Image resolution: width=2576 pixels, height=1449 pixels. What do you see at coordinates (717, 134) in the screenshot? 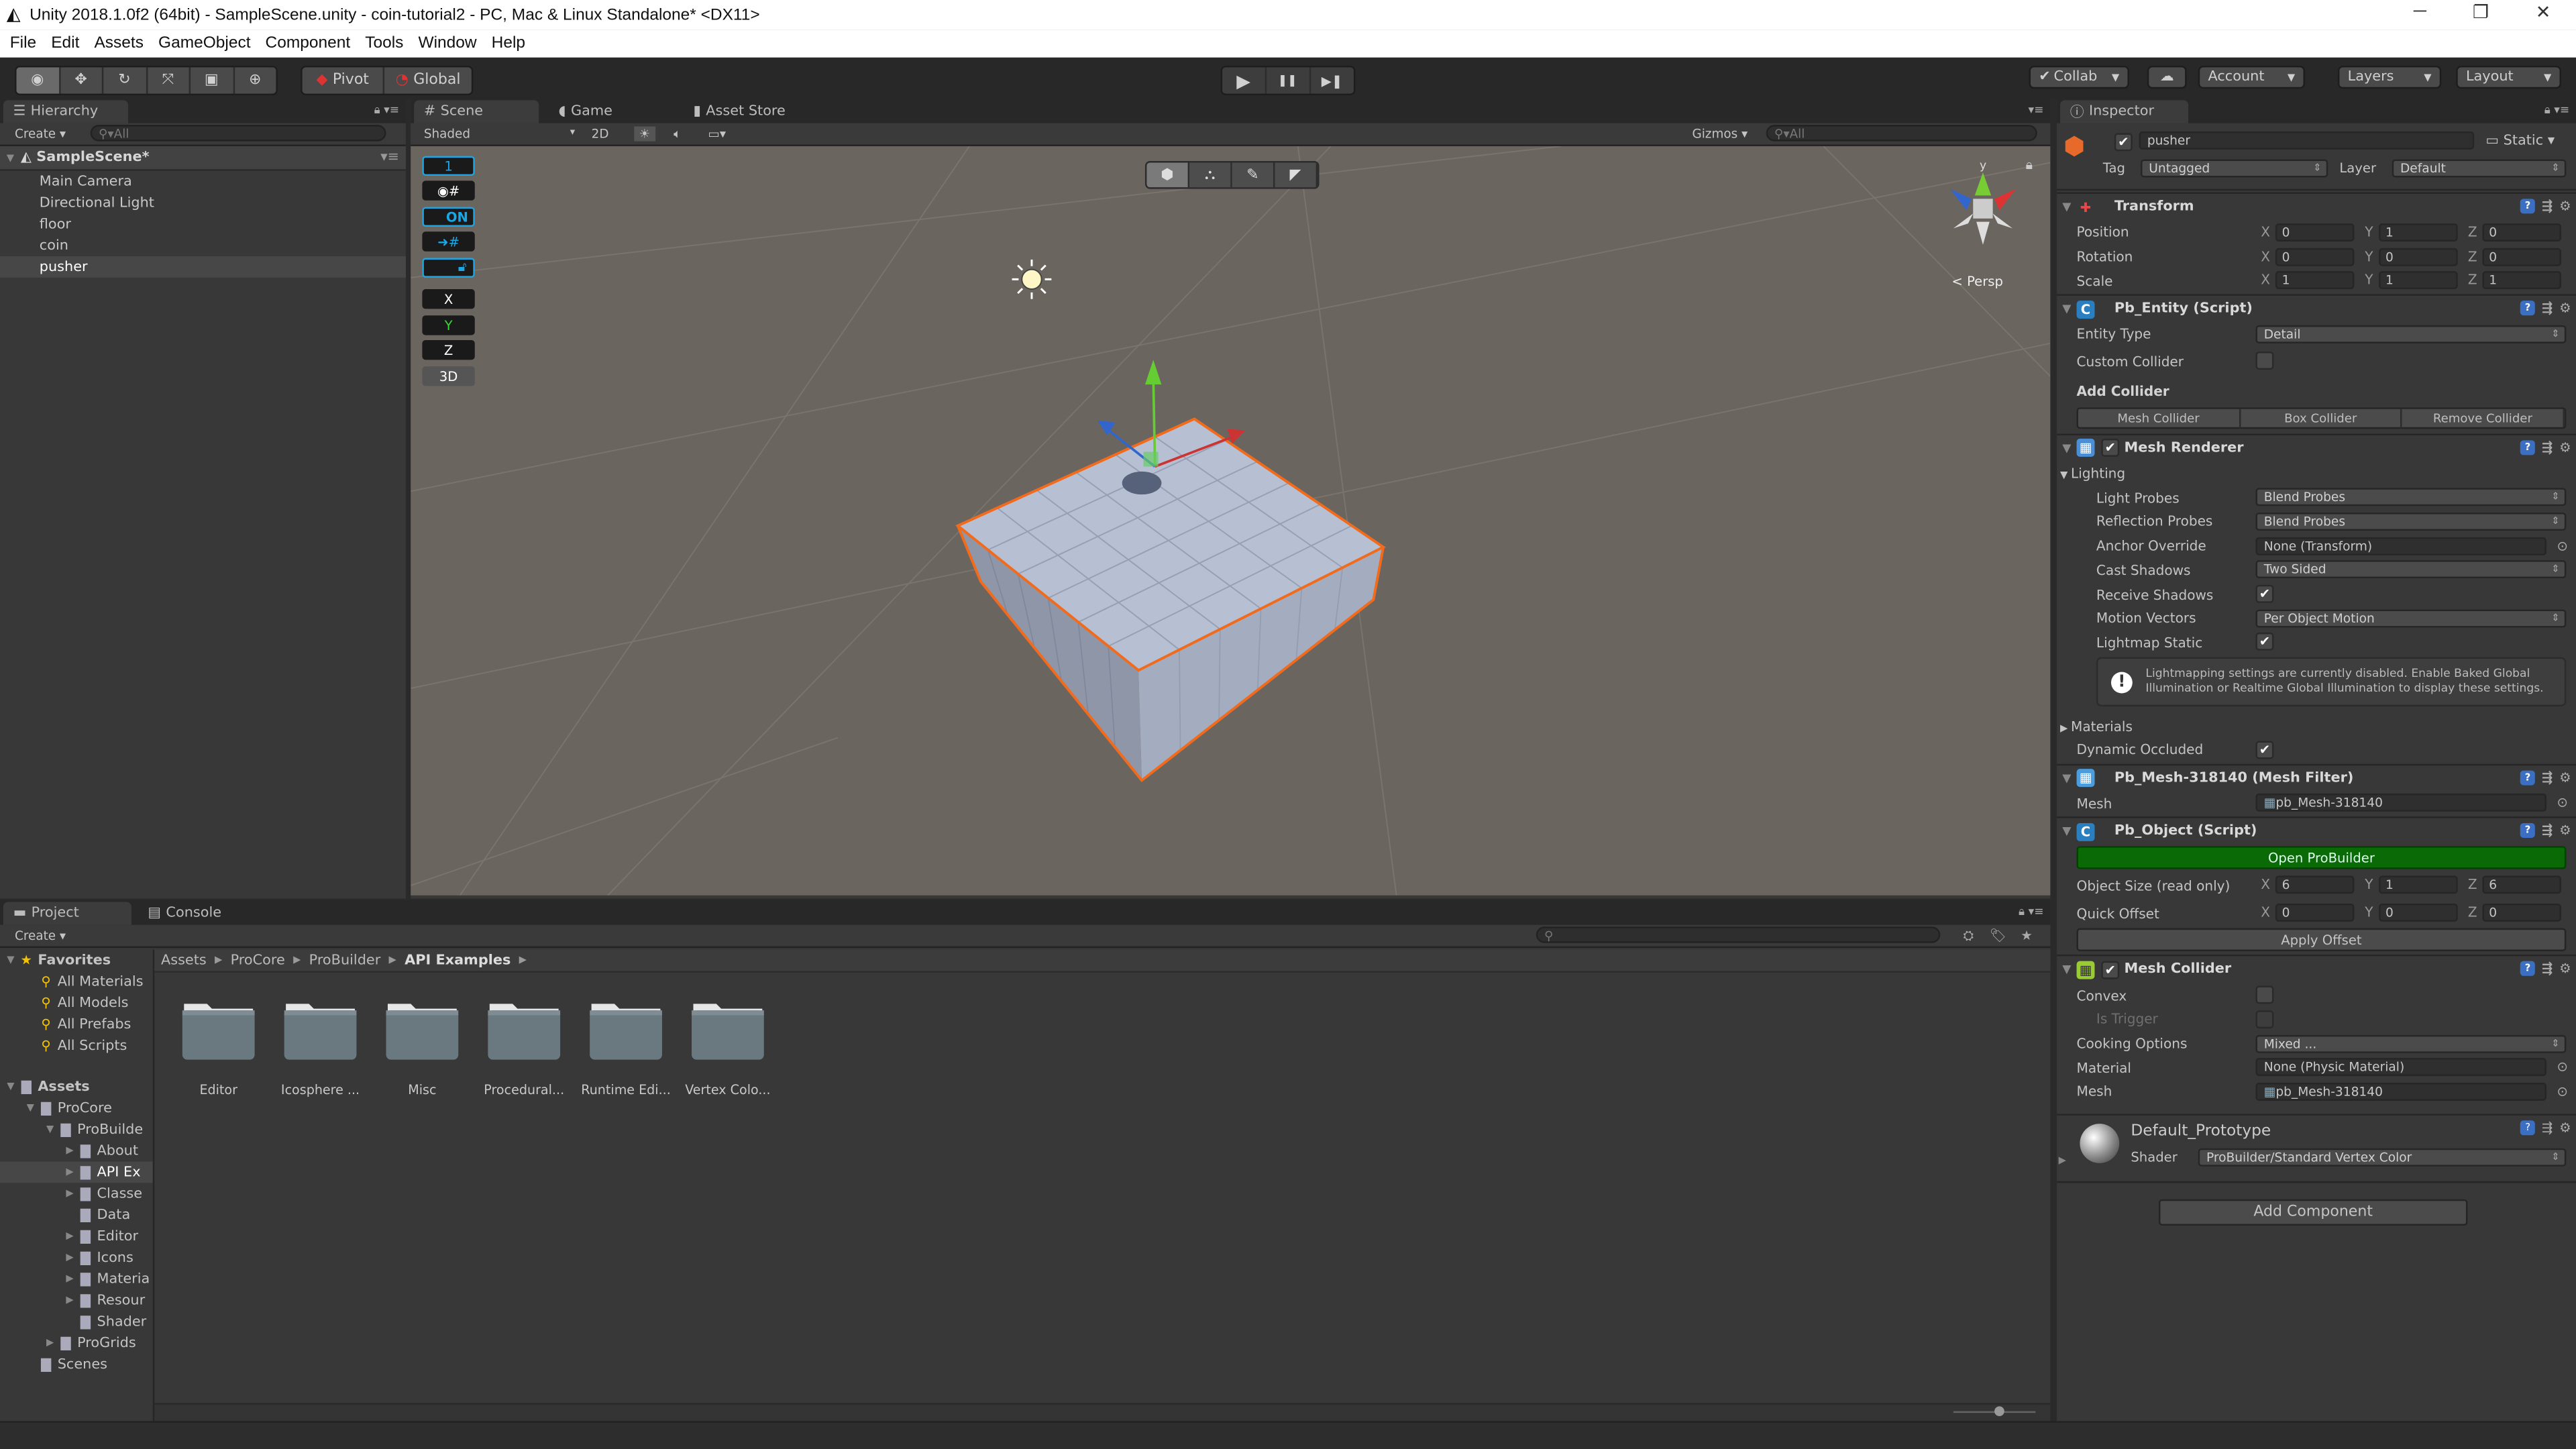
I see `effects-dropdown: ▭▾` at bounding box center [717, 134].